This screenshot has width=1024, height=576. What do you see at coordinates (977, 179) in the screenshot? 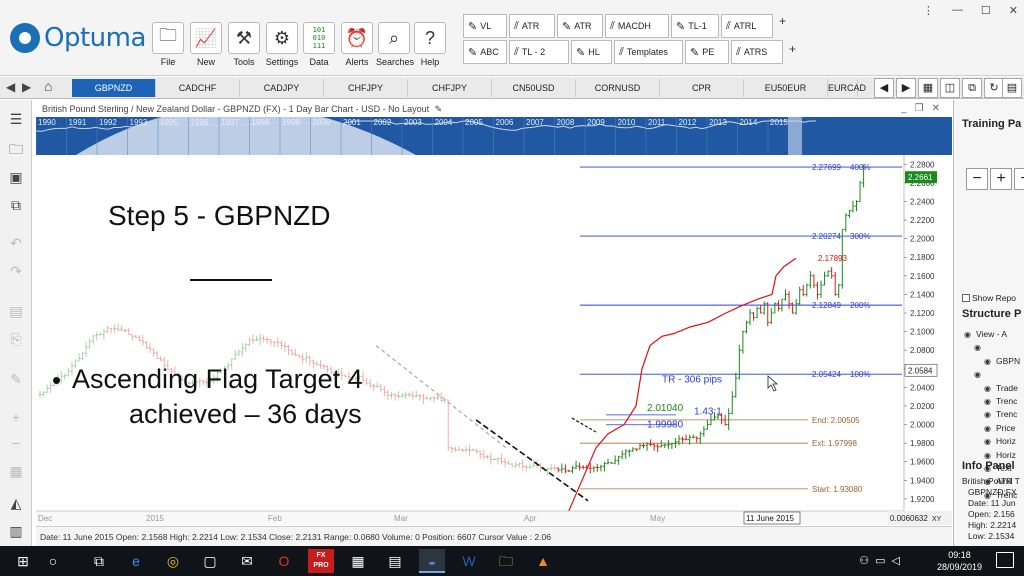
I see `remove-button: −` at bounding box center [977, 179].